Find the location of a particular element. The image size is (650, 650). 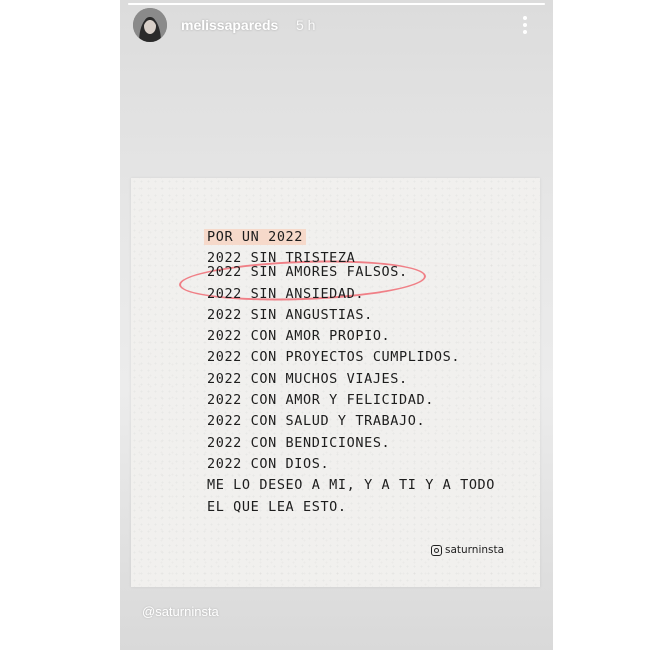

story-progress-fill is located at coordinates (336, 4).